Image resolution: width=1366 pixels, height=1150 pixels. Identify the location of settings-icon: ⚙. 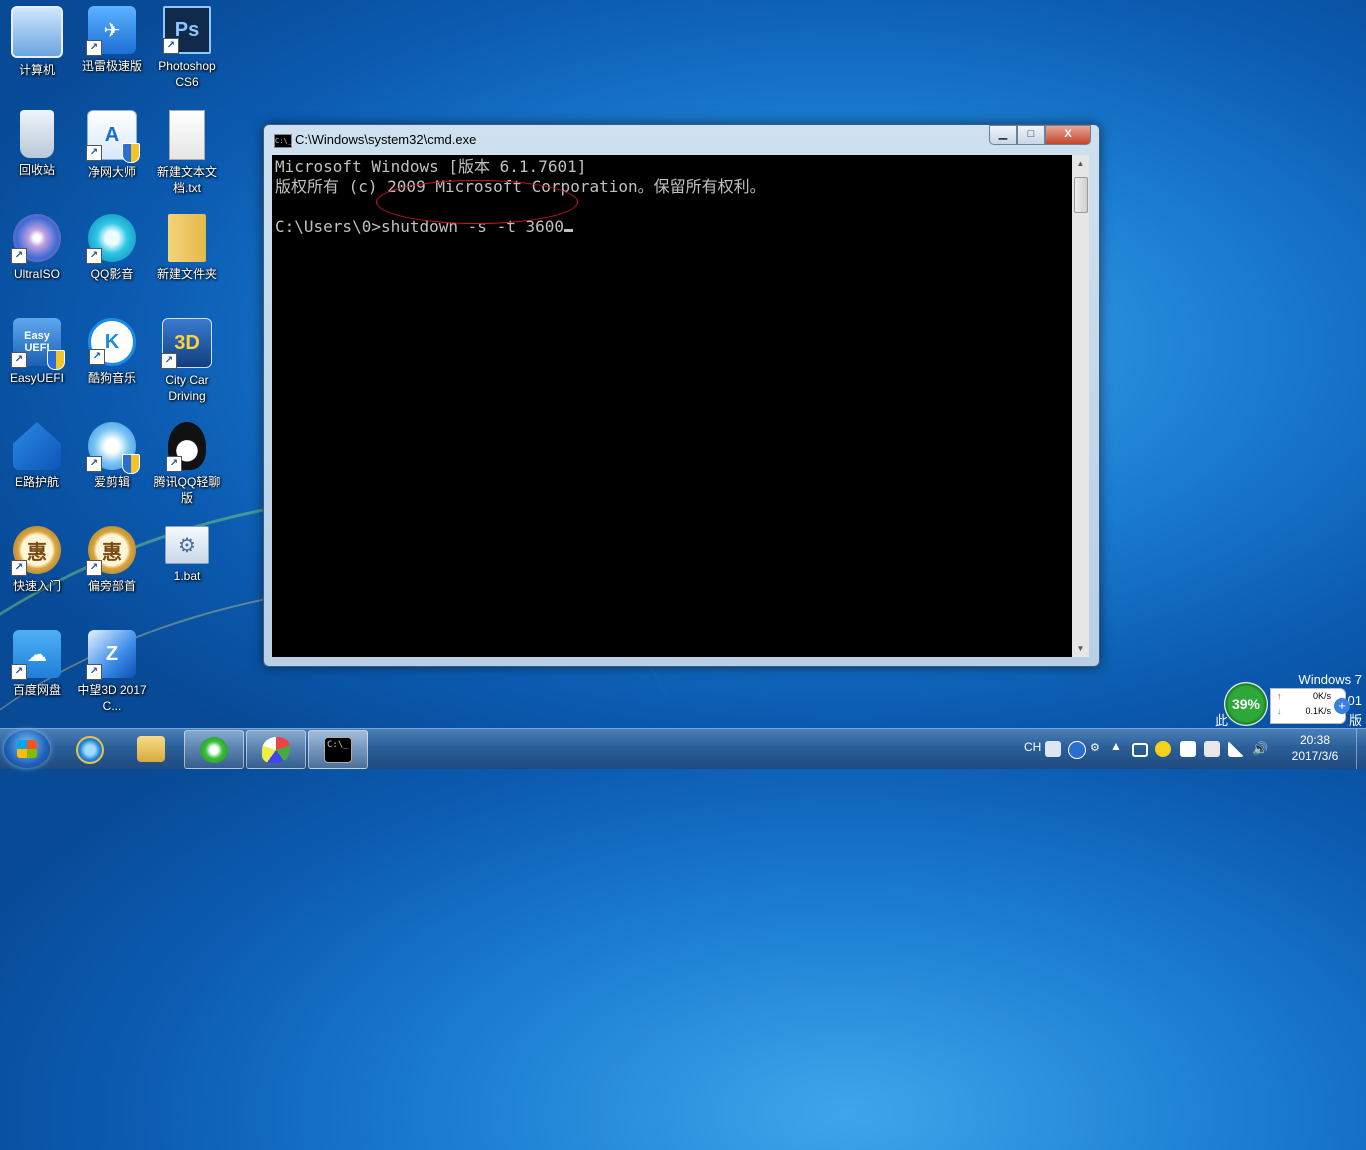
(1098, 749).